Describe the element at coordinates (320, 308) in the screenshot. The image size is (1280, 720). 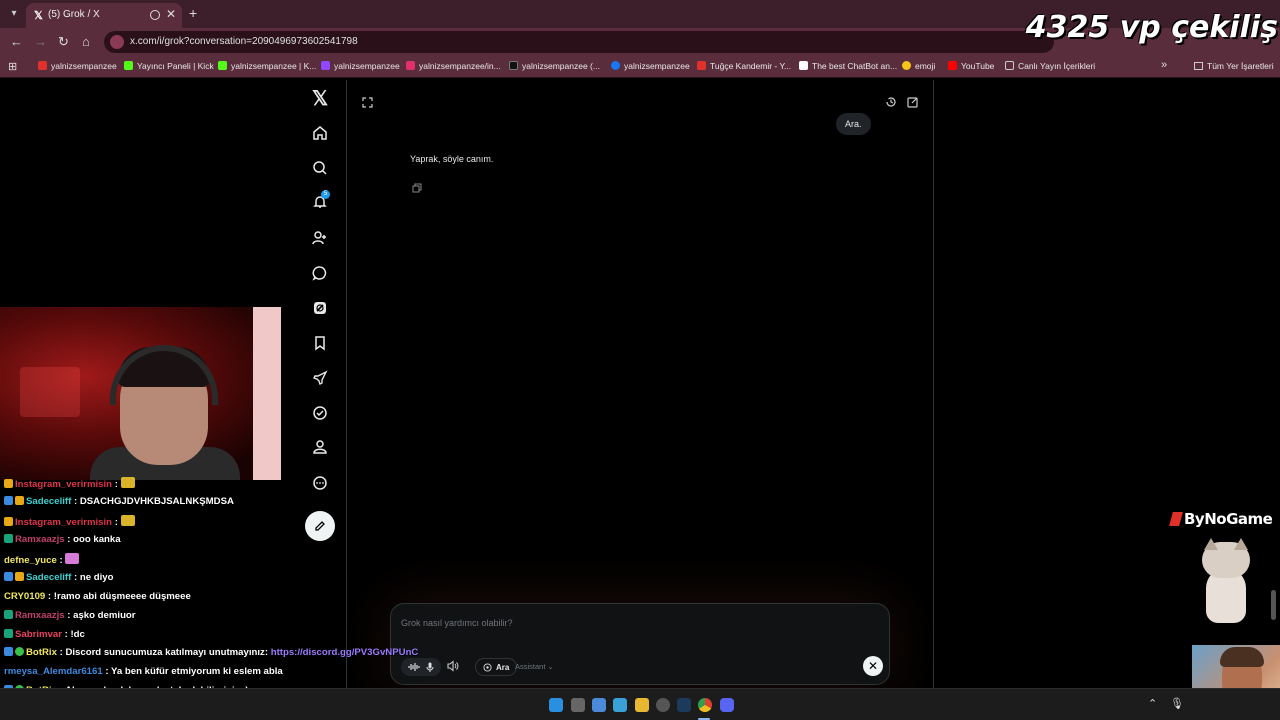
I see `grok-icon` at that location.